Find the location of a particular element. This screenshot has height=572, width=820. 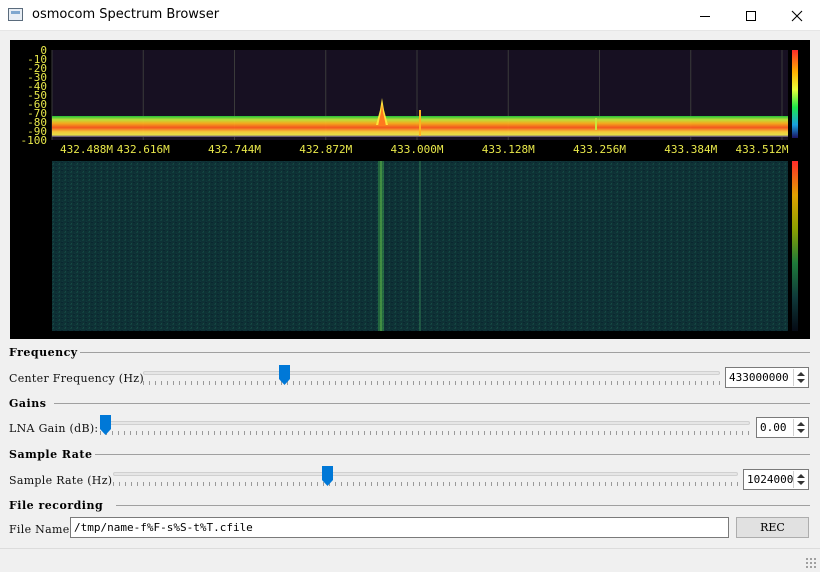

file-recording-section-title: File recording is located at coordinates (56, 505).